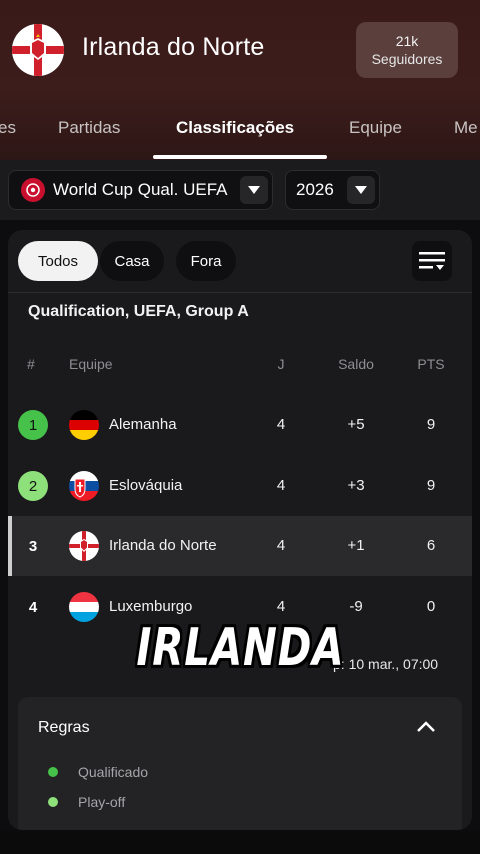 The image size is (480, 854). What do you see at coordinates (84, 486) in the screenshot?
I see `slovakia-flag-icon` at bounding box center [84, 486].